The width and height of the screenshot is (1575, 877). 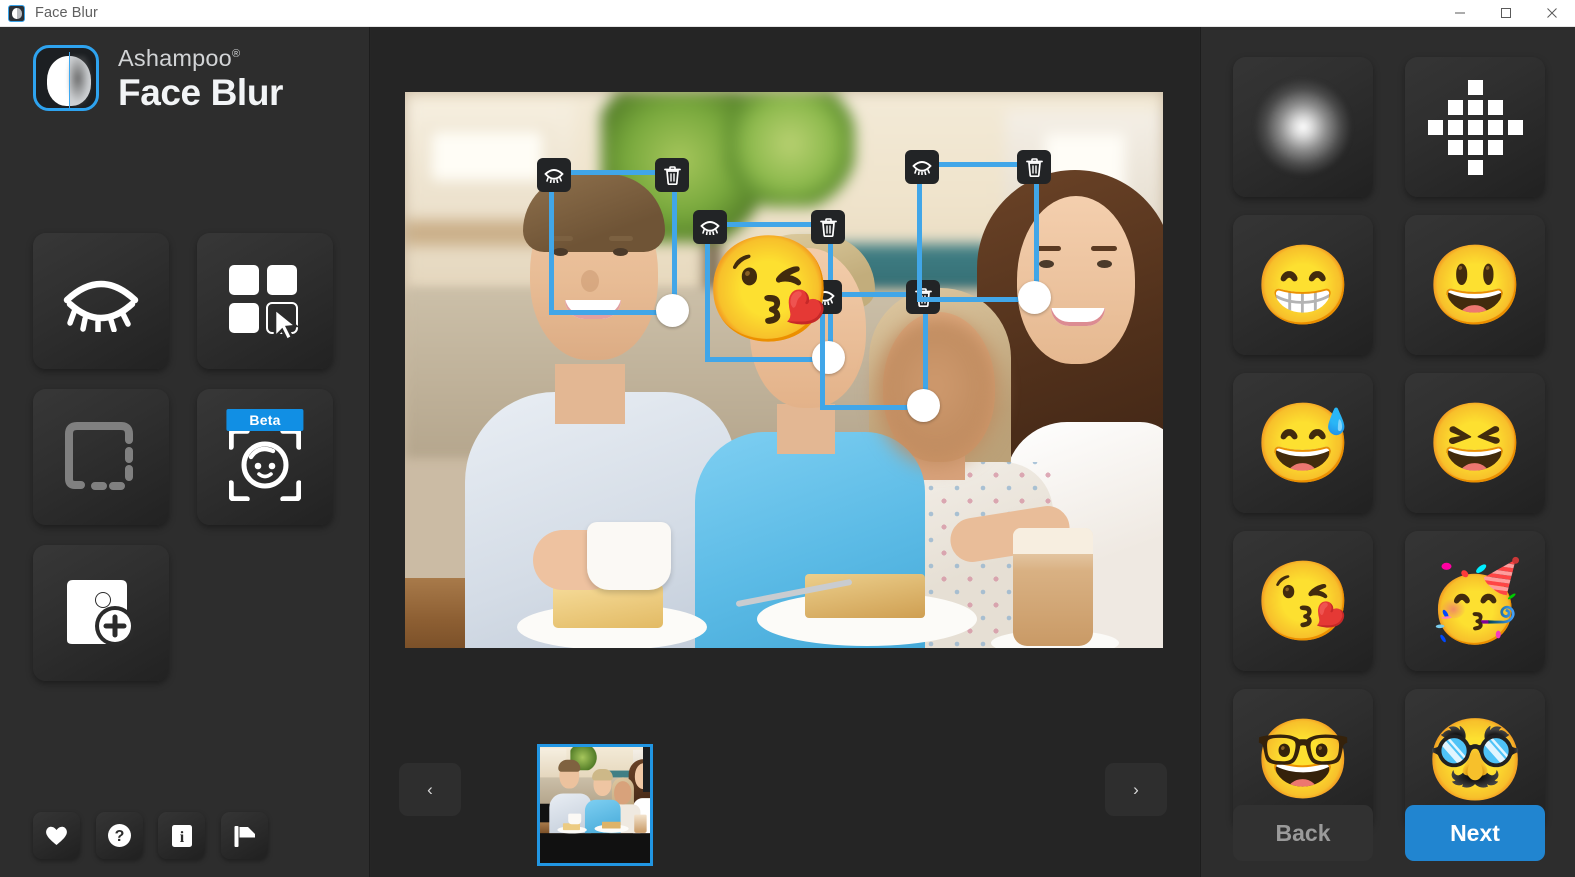 What do you see at coordinates (1136, 789) in the screenshot?
I see `next-image-button: ›` at bounding box center [1136, 789].